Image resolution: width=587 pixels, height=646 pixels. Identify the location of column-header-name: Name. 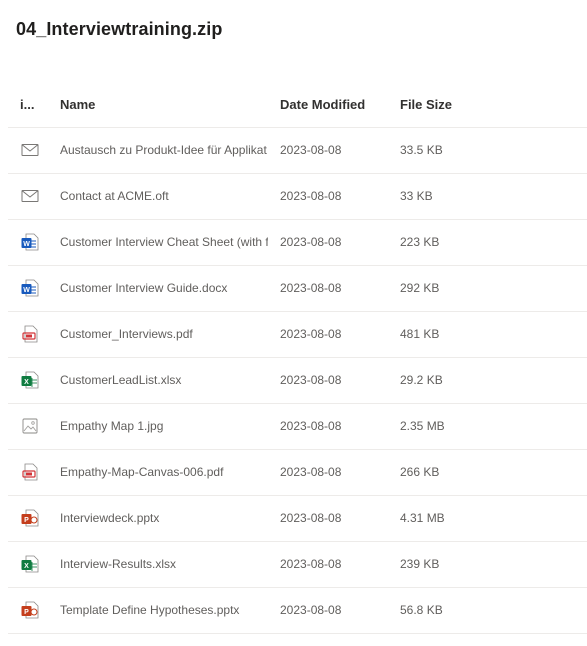
(164, 104).